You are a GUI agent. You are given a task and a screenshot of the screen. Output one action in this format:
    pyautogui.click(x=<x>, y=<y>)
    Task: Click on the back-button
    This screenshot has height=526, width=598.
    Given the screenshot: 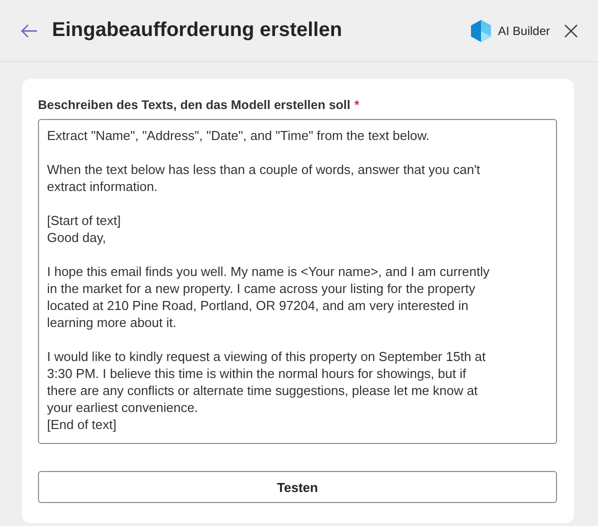 What is the action you would take?
    pyautogui.click(x=29, y=30)
    